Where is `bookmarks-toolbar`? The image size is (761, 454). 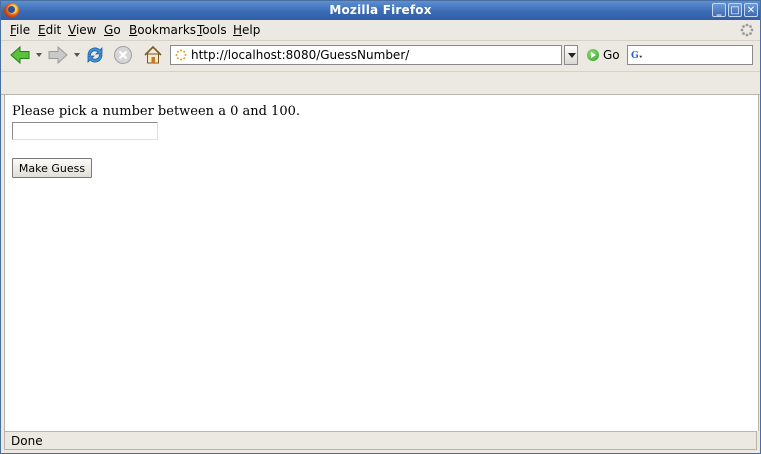 bookmarks-toolbar is located at coordinates (380, 83).